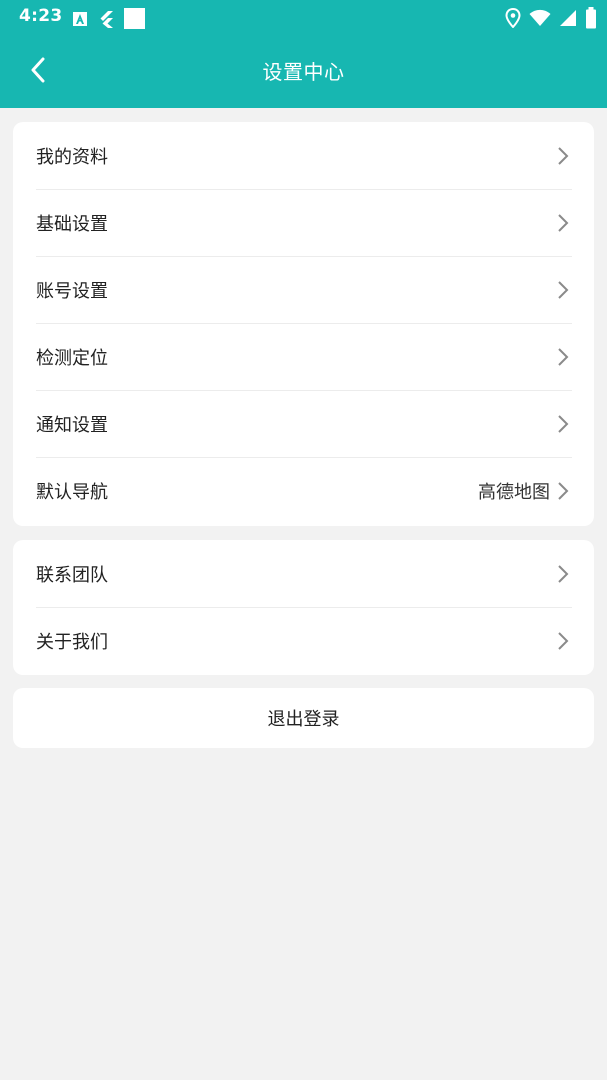 The image size is (607, 1080). Describe the element at coordinates (72, 575) in the screenshot. I see `menu-item-label: 联系团队` at that location.